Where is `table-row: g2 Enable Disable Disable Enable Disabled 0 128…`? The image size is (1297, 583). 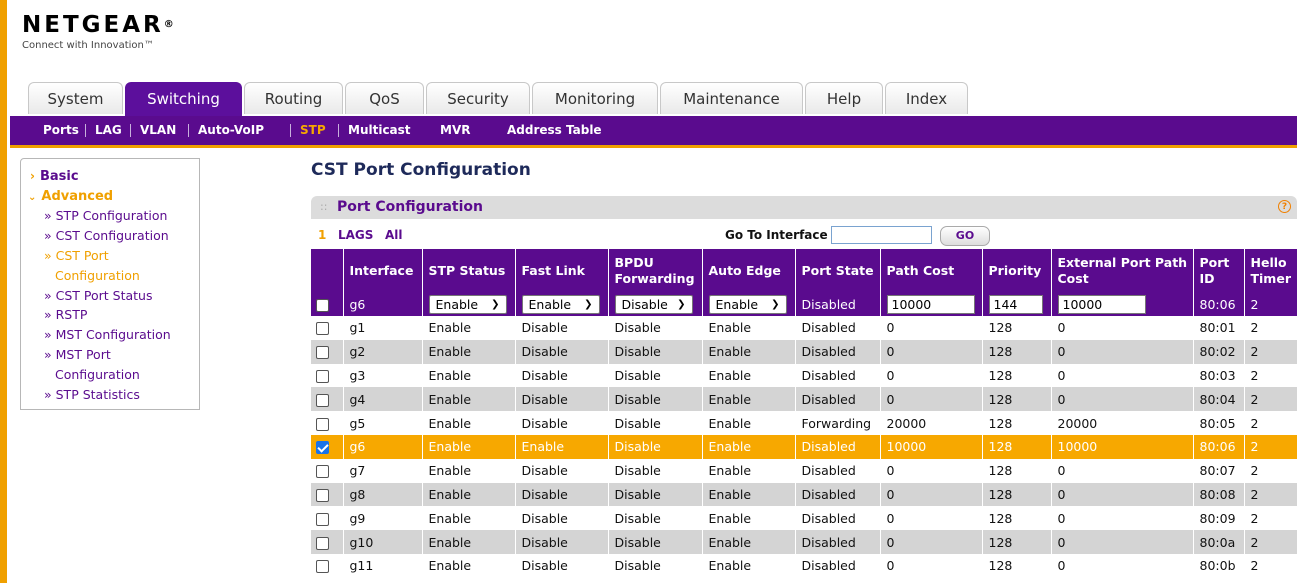
table-row: g2 Enable Disable Disable Enable Disabled 0 128… is located at coordinates (804, 351).